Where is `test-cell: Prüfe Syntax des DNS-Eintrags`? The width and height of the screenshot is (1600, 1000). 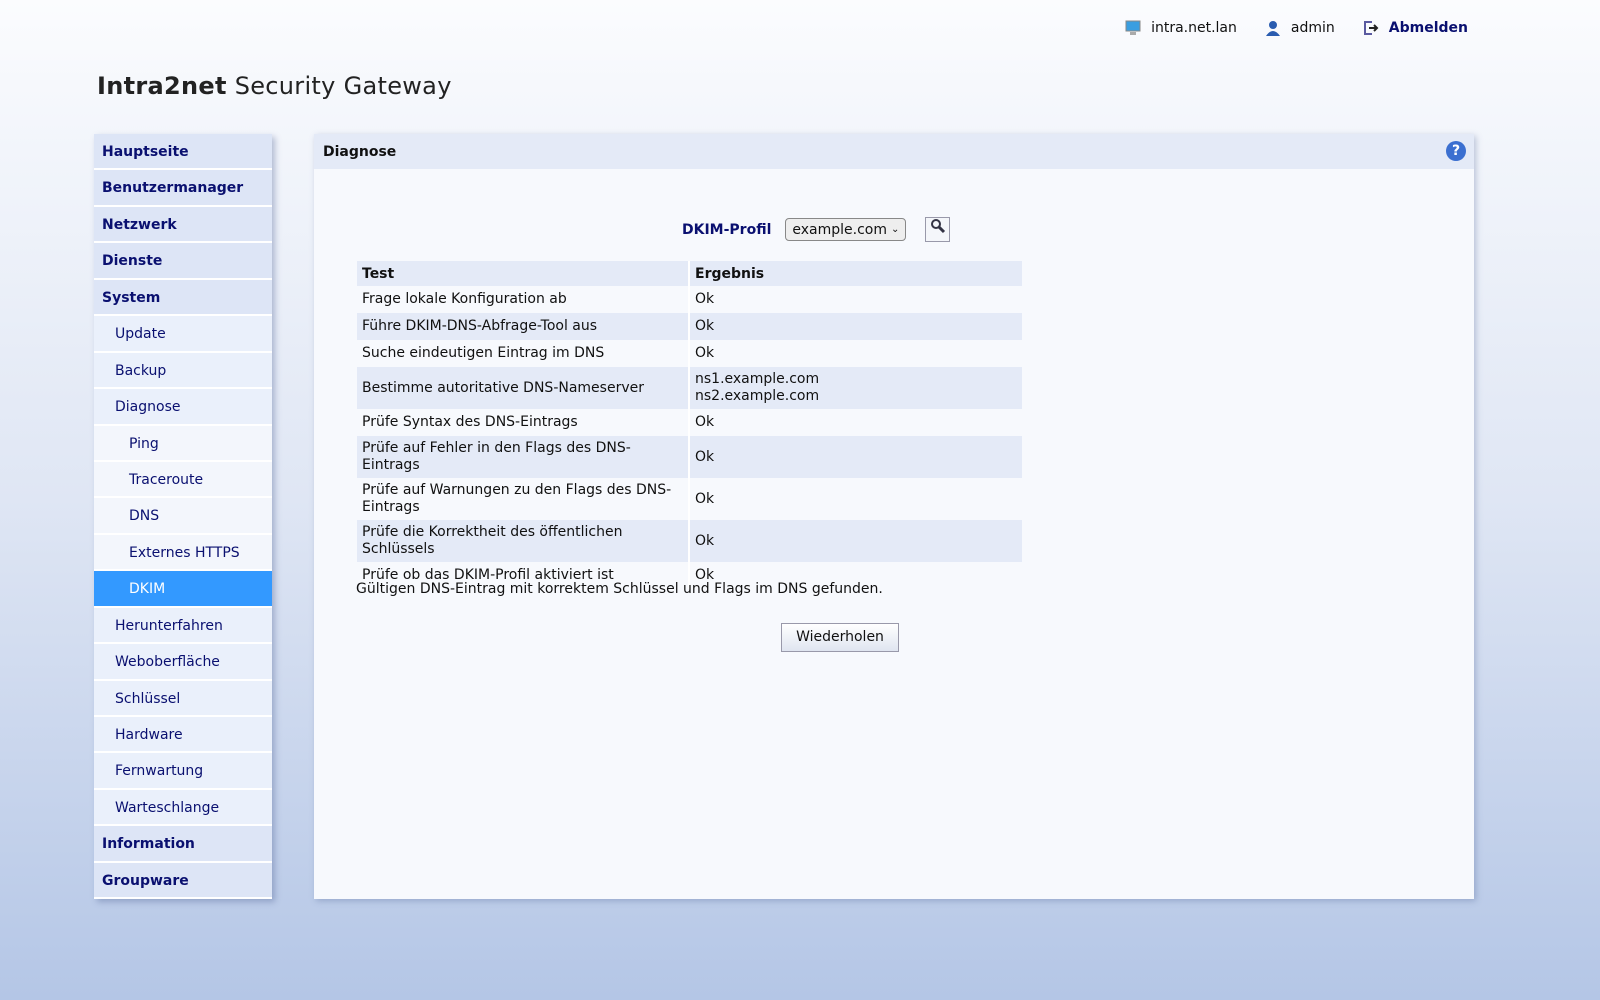 test-cell: Prüfe Syntax des DNS-Eintrags is located at coordinates (523, 422).